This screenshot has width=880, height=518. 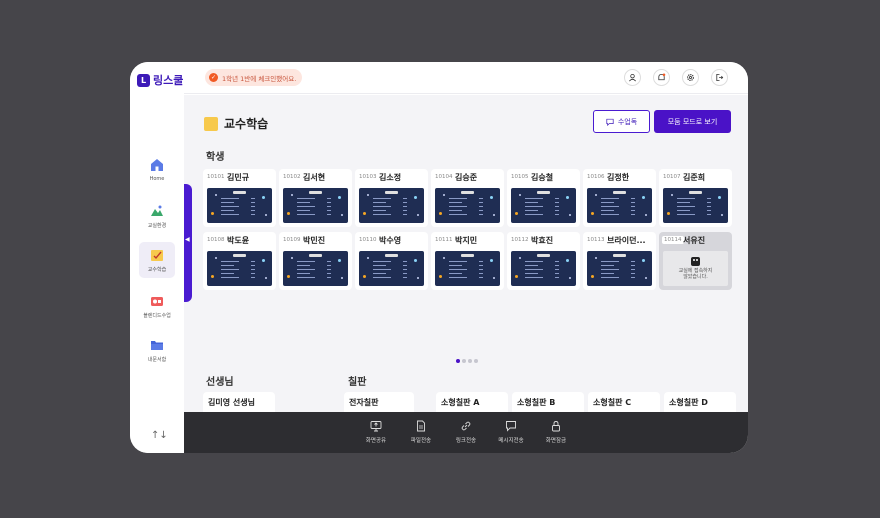 I want to click on screen-share-button: 화면공유, so click(x=376, y=432).